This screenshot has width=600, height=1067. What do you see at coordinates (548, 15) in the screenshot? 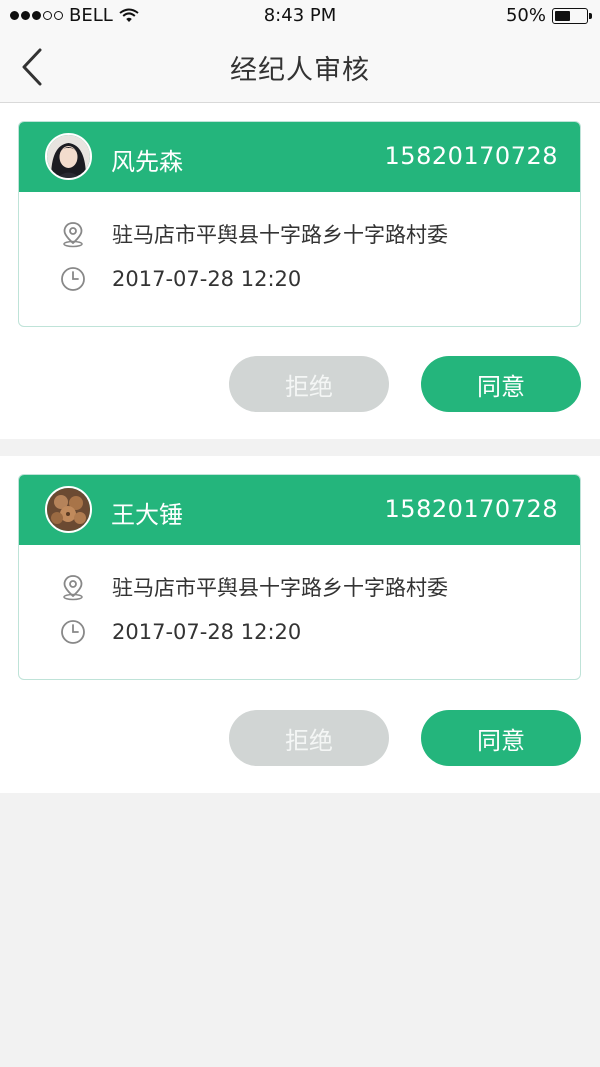
I see `status-right: 50%` at bounding box center [548, 15].